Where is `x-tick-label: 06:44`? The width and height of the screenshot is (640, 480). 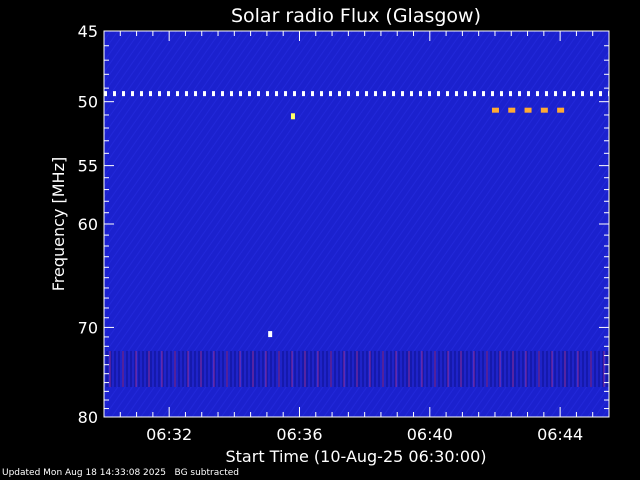 x-tick-label: 06:44 is located at coordinates (560, 434).